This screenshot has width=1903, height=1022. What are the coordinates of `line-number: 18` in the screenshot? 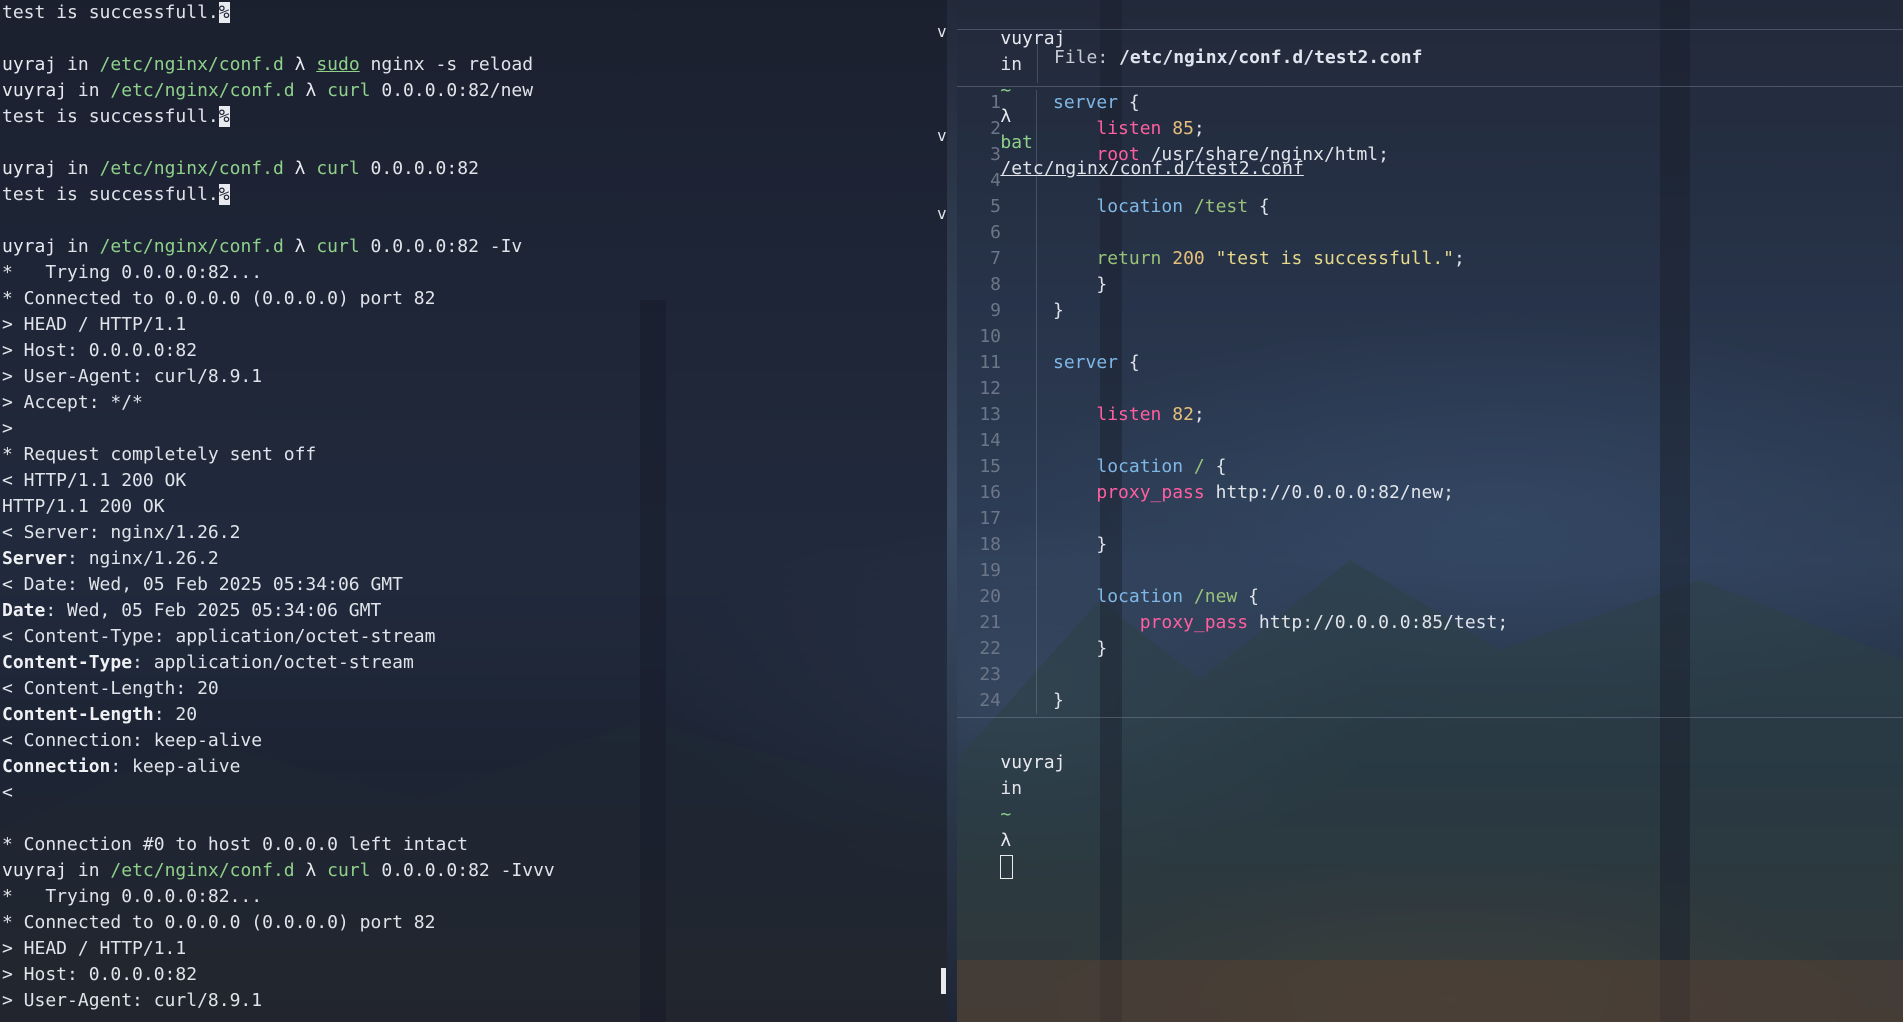 It's located at (990, 544).